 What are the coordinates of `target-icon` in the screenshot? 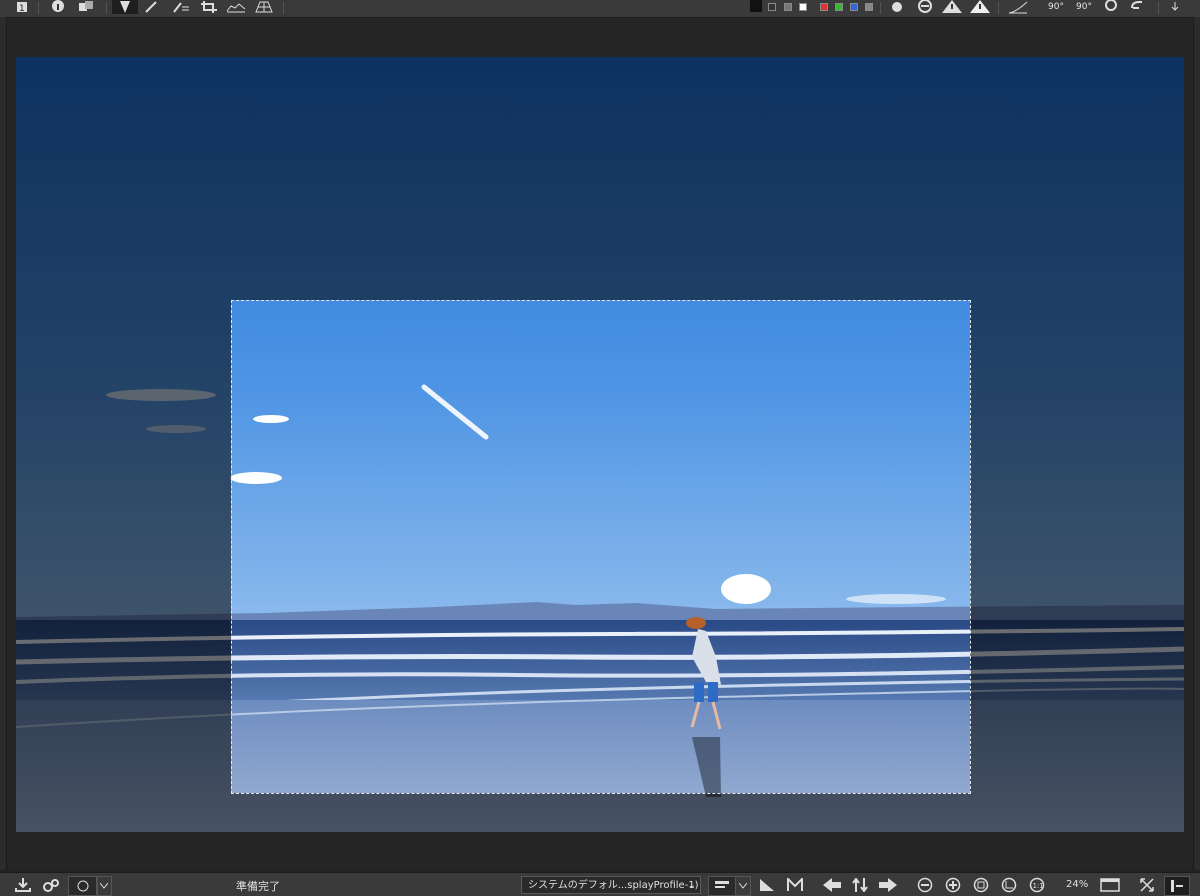 It's located at (1111, 7).